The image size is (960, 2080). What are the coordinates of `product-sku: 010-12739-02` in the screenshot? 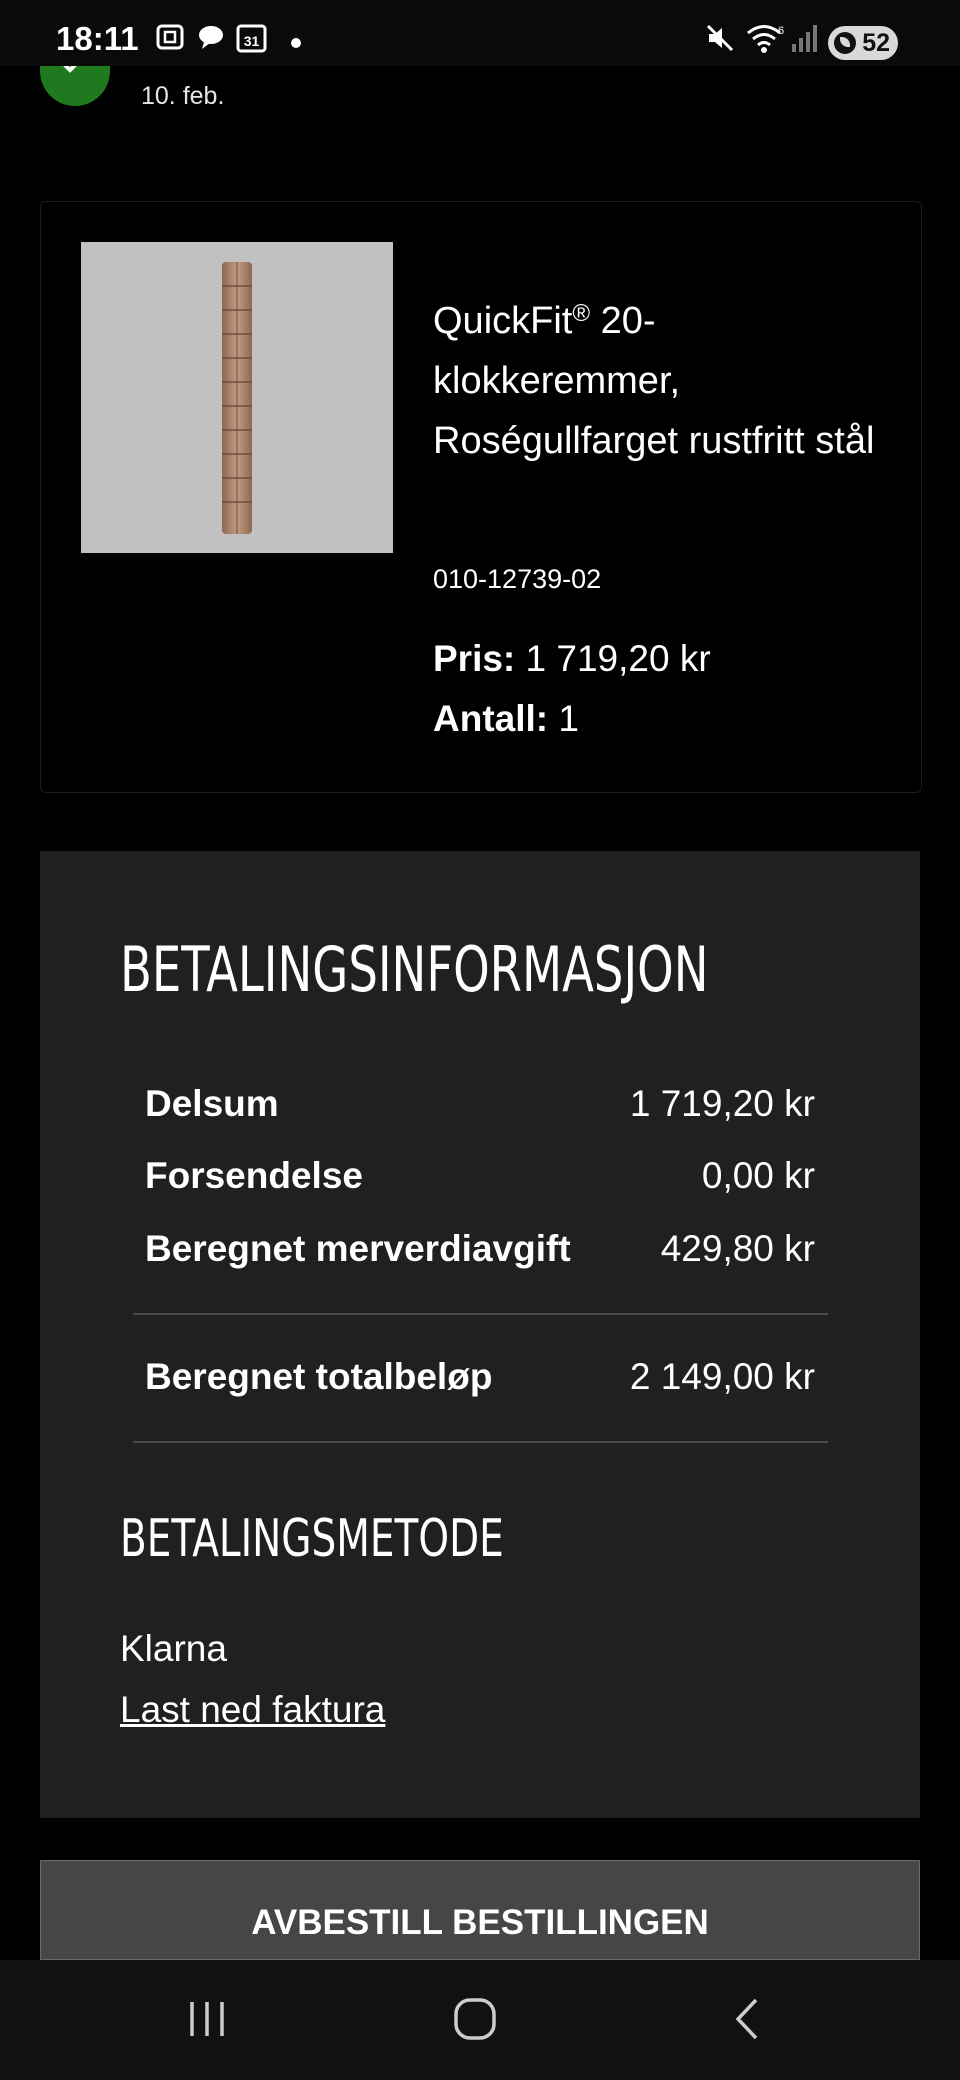 It's located at (517, 579).